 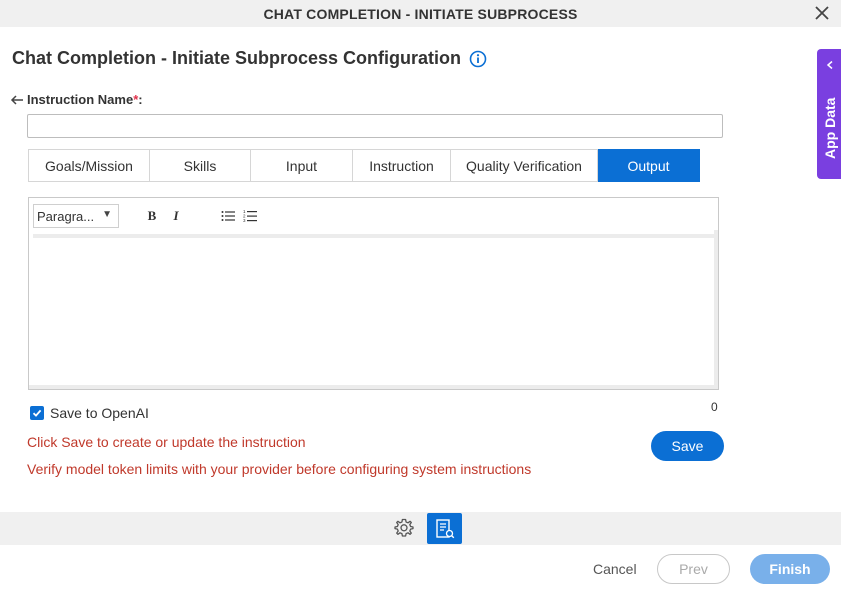 I want to click on gear-icon, so click(x=404, y=528).